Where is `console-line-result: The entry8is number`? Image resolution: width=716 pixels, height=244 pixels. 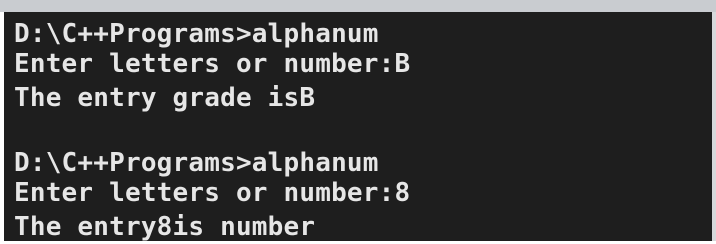
console-line-result: The entry8is number is located at coordinates (165, 227).